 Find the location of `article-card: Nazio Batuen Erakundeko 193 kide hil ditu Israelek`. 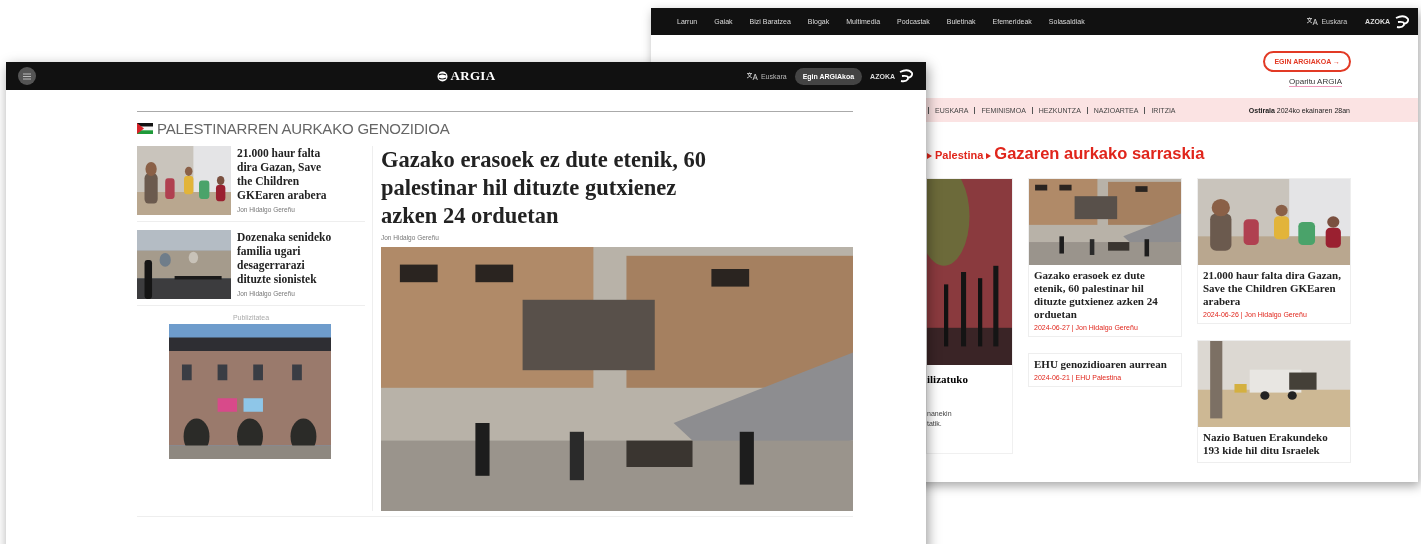

article-card: Nazio Batuen Erakundeko 193 kide hil ditu Israelek is located at coordinates (1274, 401).